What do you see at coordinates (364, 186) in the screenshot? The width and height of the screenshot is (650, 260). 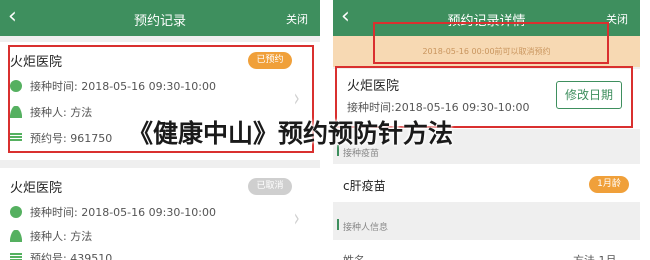 I see `vaccine-name: c肝疫苗` at bounding box center [364, 186].